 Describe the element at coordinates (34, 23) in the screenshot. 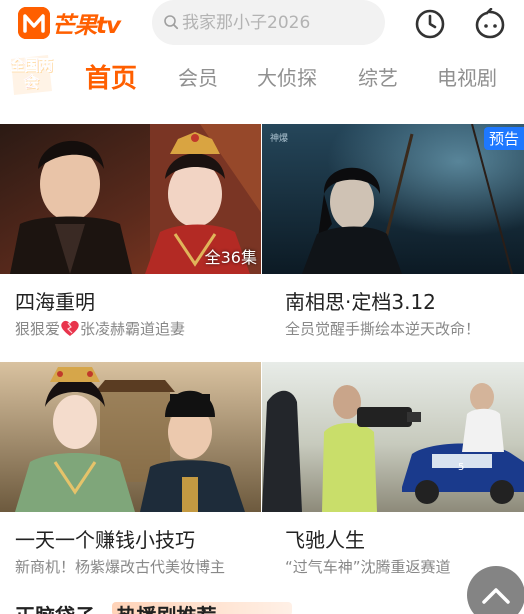

I see `logo-icon` at that location.